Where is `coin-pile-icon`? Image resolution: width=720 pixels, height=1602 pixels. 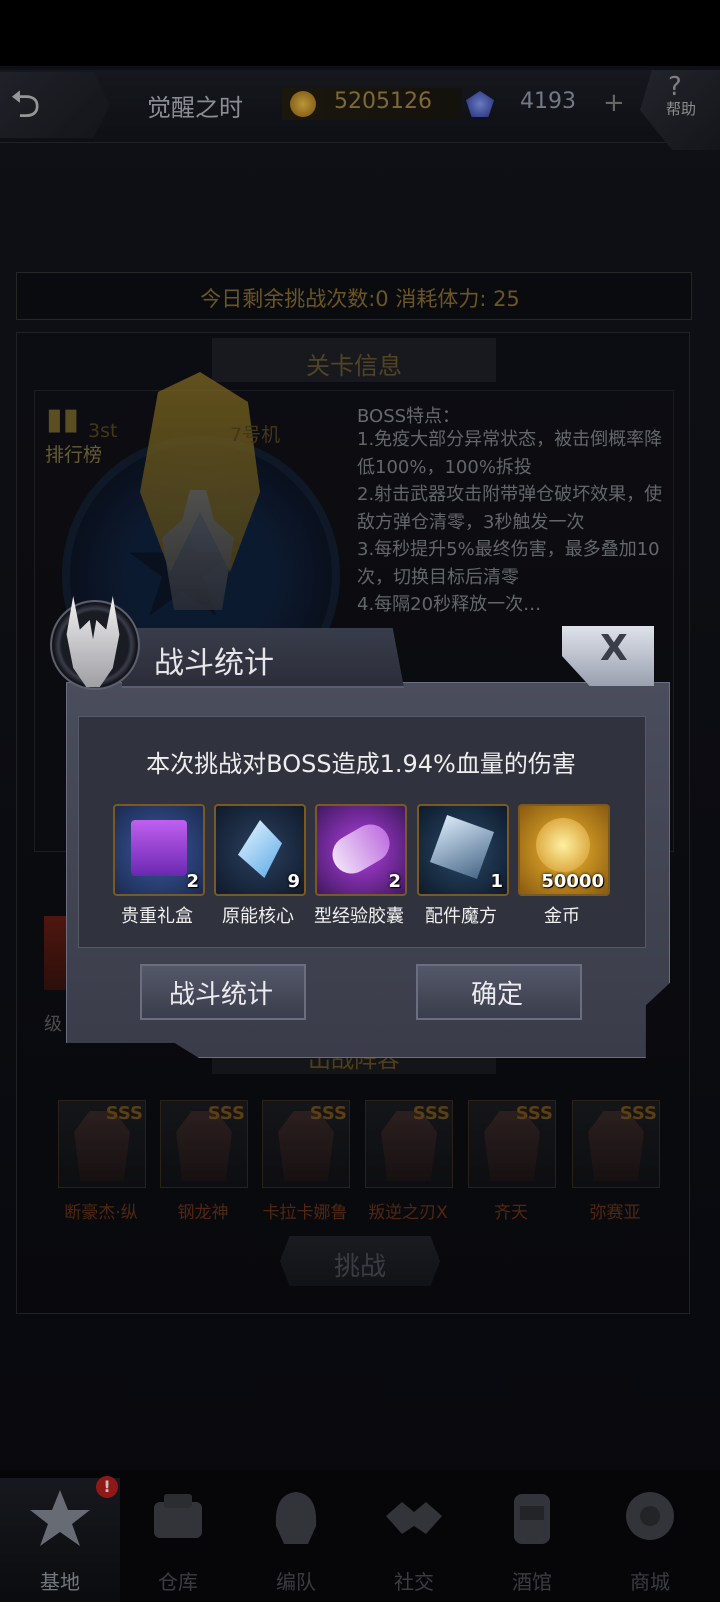
coin-pile-icon is located at coordinates (563, 845).